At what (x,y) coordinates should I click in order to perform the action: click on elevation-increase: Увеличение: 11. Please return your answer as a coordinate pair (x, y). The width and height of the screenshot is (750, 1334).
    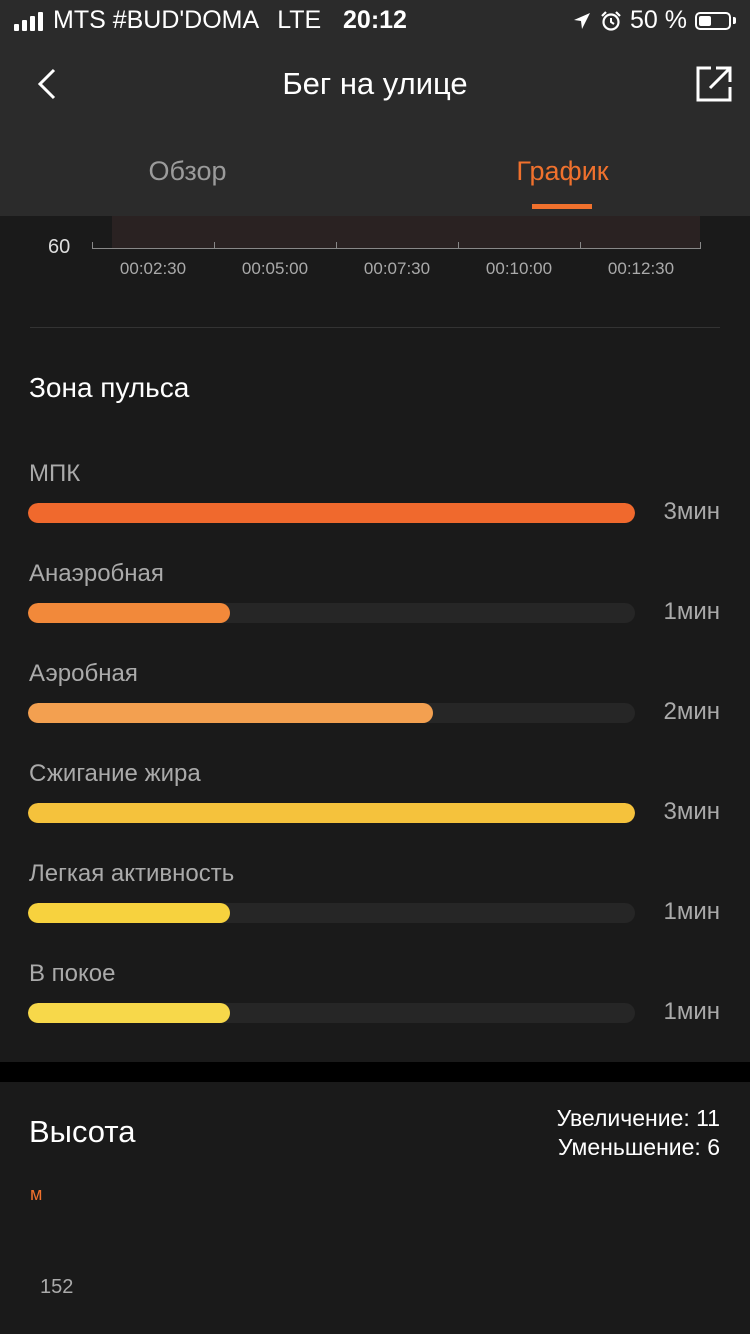
    Looking at the image, I should click on (638, 1118).